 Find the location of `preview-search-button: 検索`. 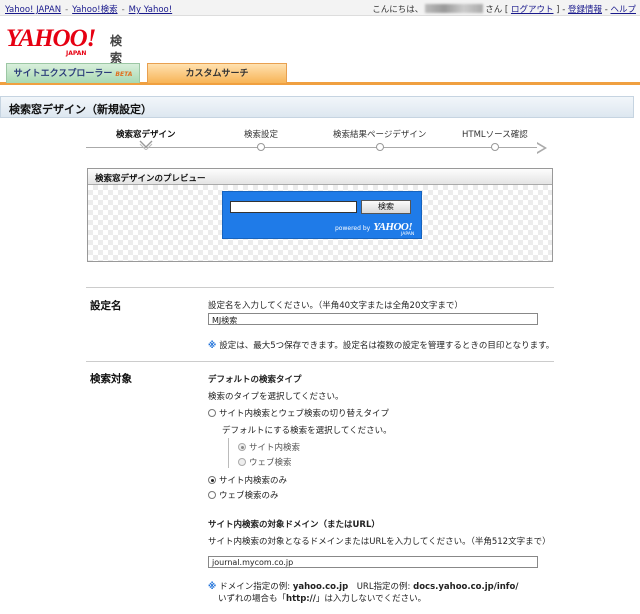

preview-search-button: 検索 is located at coordinates (386, 207).